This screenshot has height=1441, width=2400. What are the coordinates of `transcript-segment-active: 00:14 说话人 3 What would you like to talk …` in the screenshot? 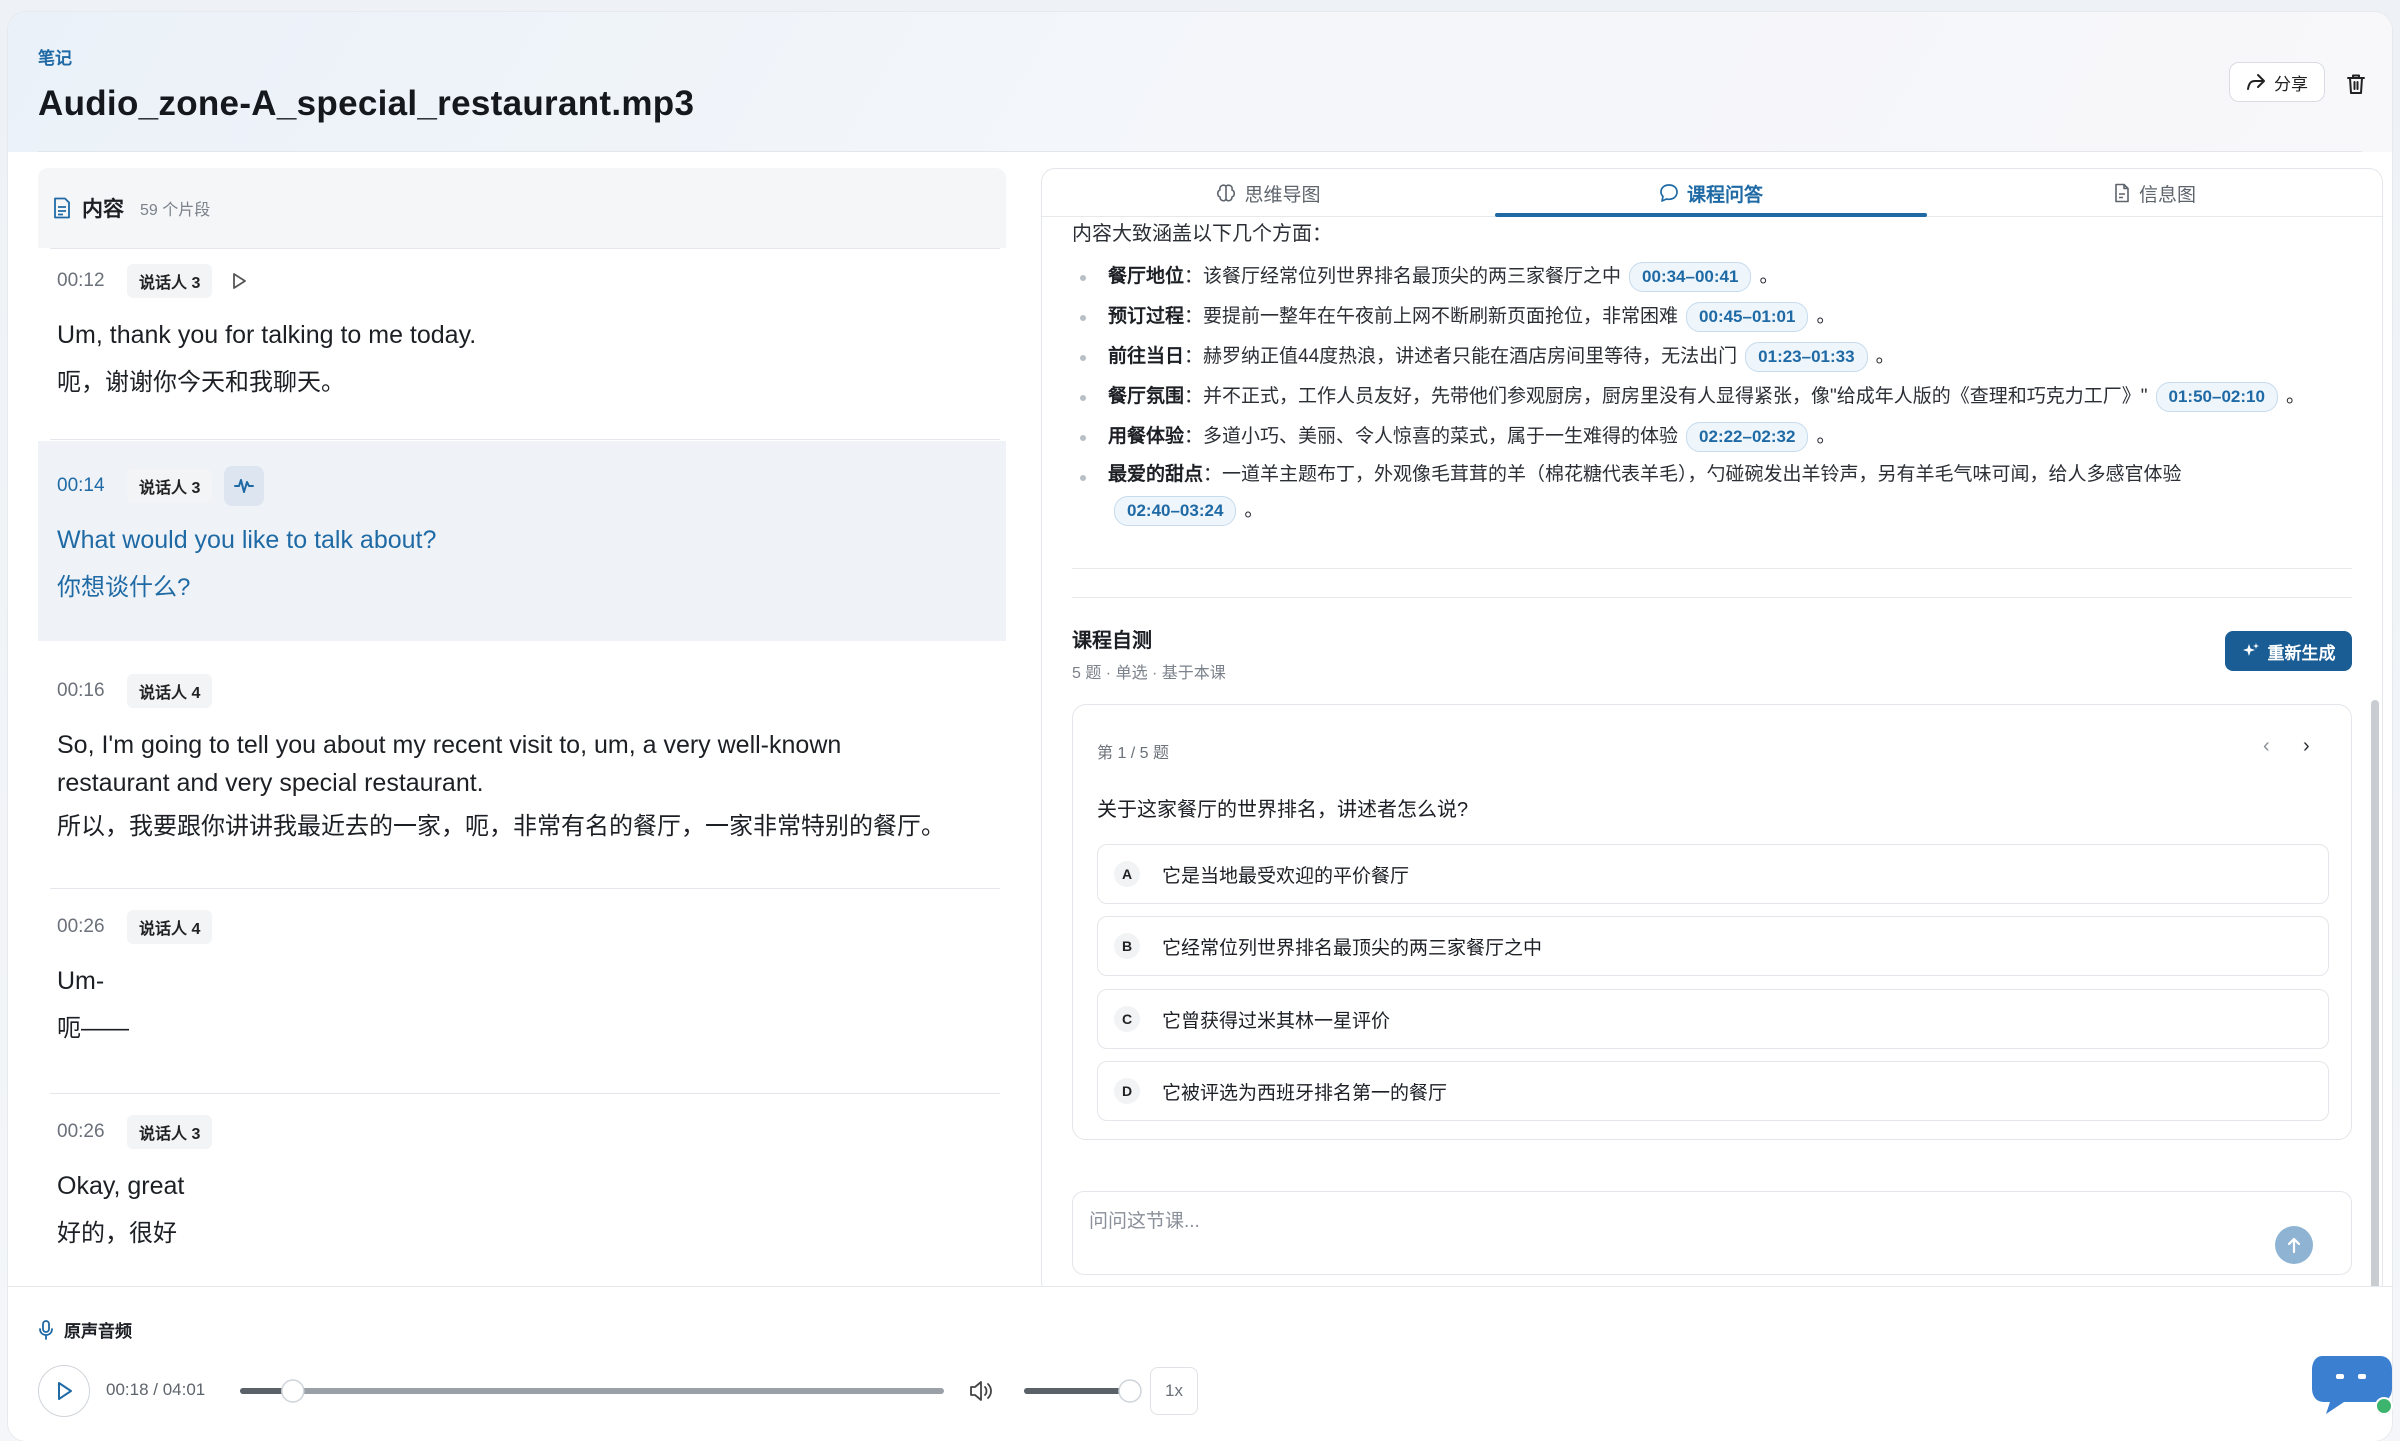 It's located at (522, 541).